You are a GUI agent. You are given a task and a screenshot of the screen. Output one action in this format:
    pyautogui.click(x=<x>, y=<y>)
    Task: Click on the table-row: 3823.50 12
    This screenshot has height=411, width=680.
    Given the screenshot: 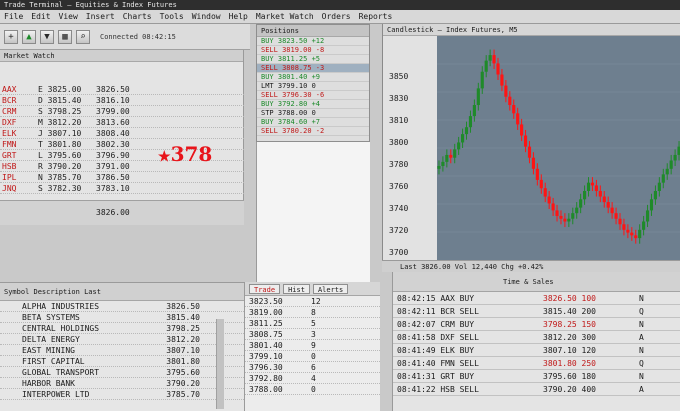 What is the action you would take?
    pyautogui.click(x=312, y=301)
    